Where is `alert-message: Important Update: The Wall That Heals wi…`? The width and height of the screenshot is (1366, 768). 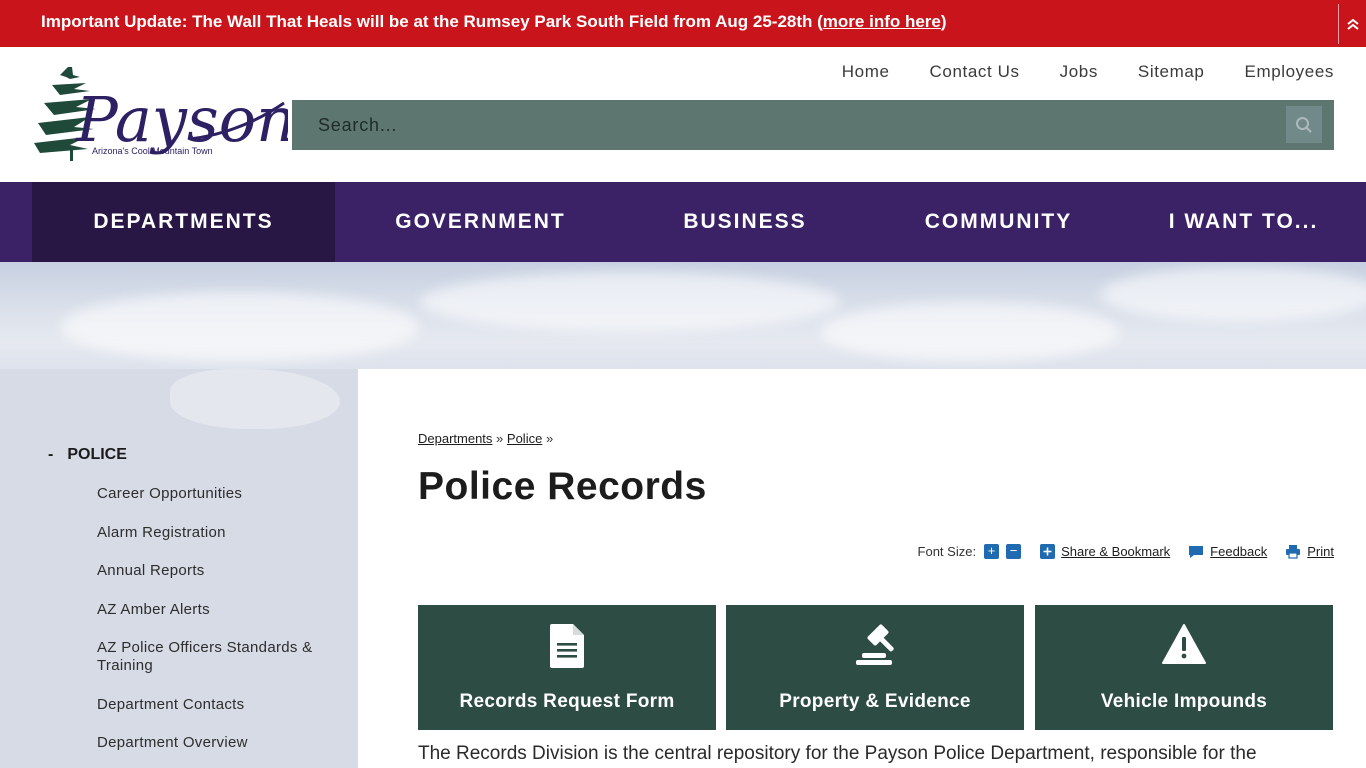 alert-message: Important Update: The Wall That Heals wi… is located at coordinates (494, 22).